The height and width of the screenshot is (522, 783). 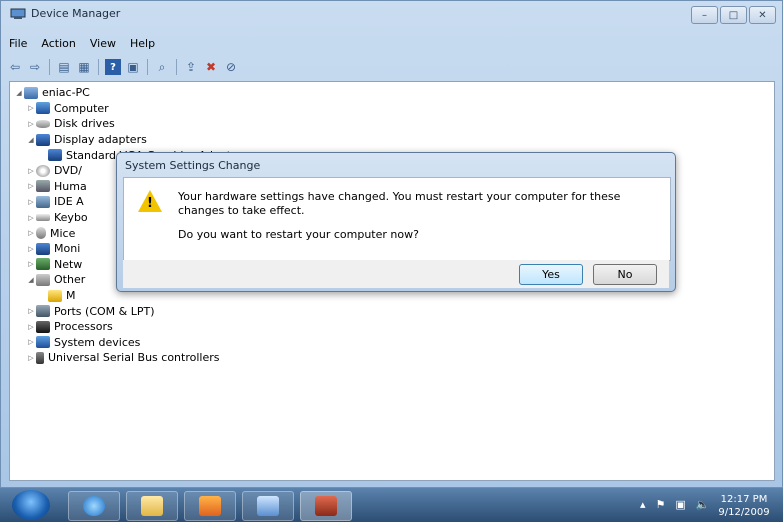 What do you see at coordinates (231, 67) in the screenshot?
I see `uninstall-icon: ⊘` at bounding box center [231, 67].